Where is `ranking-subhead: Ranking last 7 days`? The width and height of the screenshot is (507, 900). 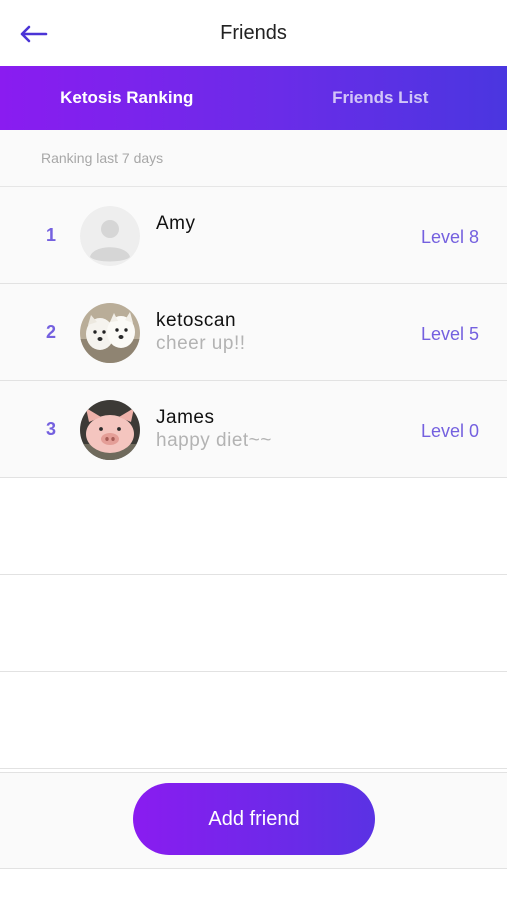 ranking-subhead: Ranking last 7 days is located at coordinates (253, 158).